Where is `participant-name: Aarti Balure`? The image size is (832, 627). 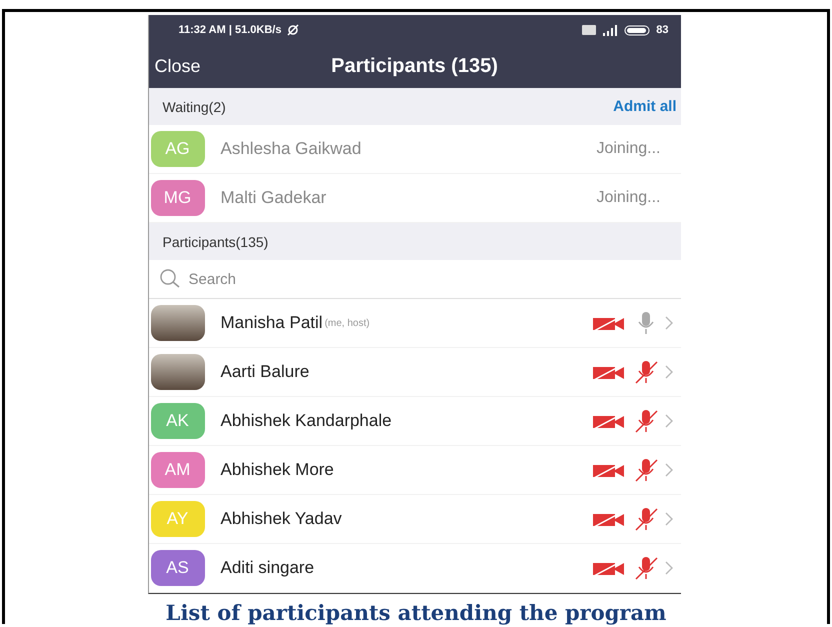
participant-name: Aarti Balure is located at coordinates (265, 372).